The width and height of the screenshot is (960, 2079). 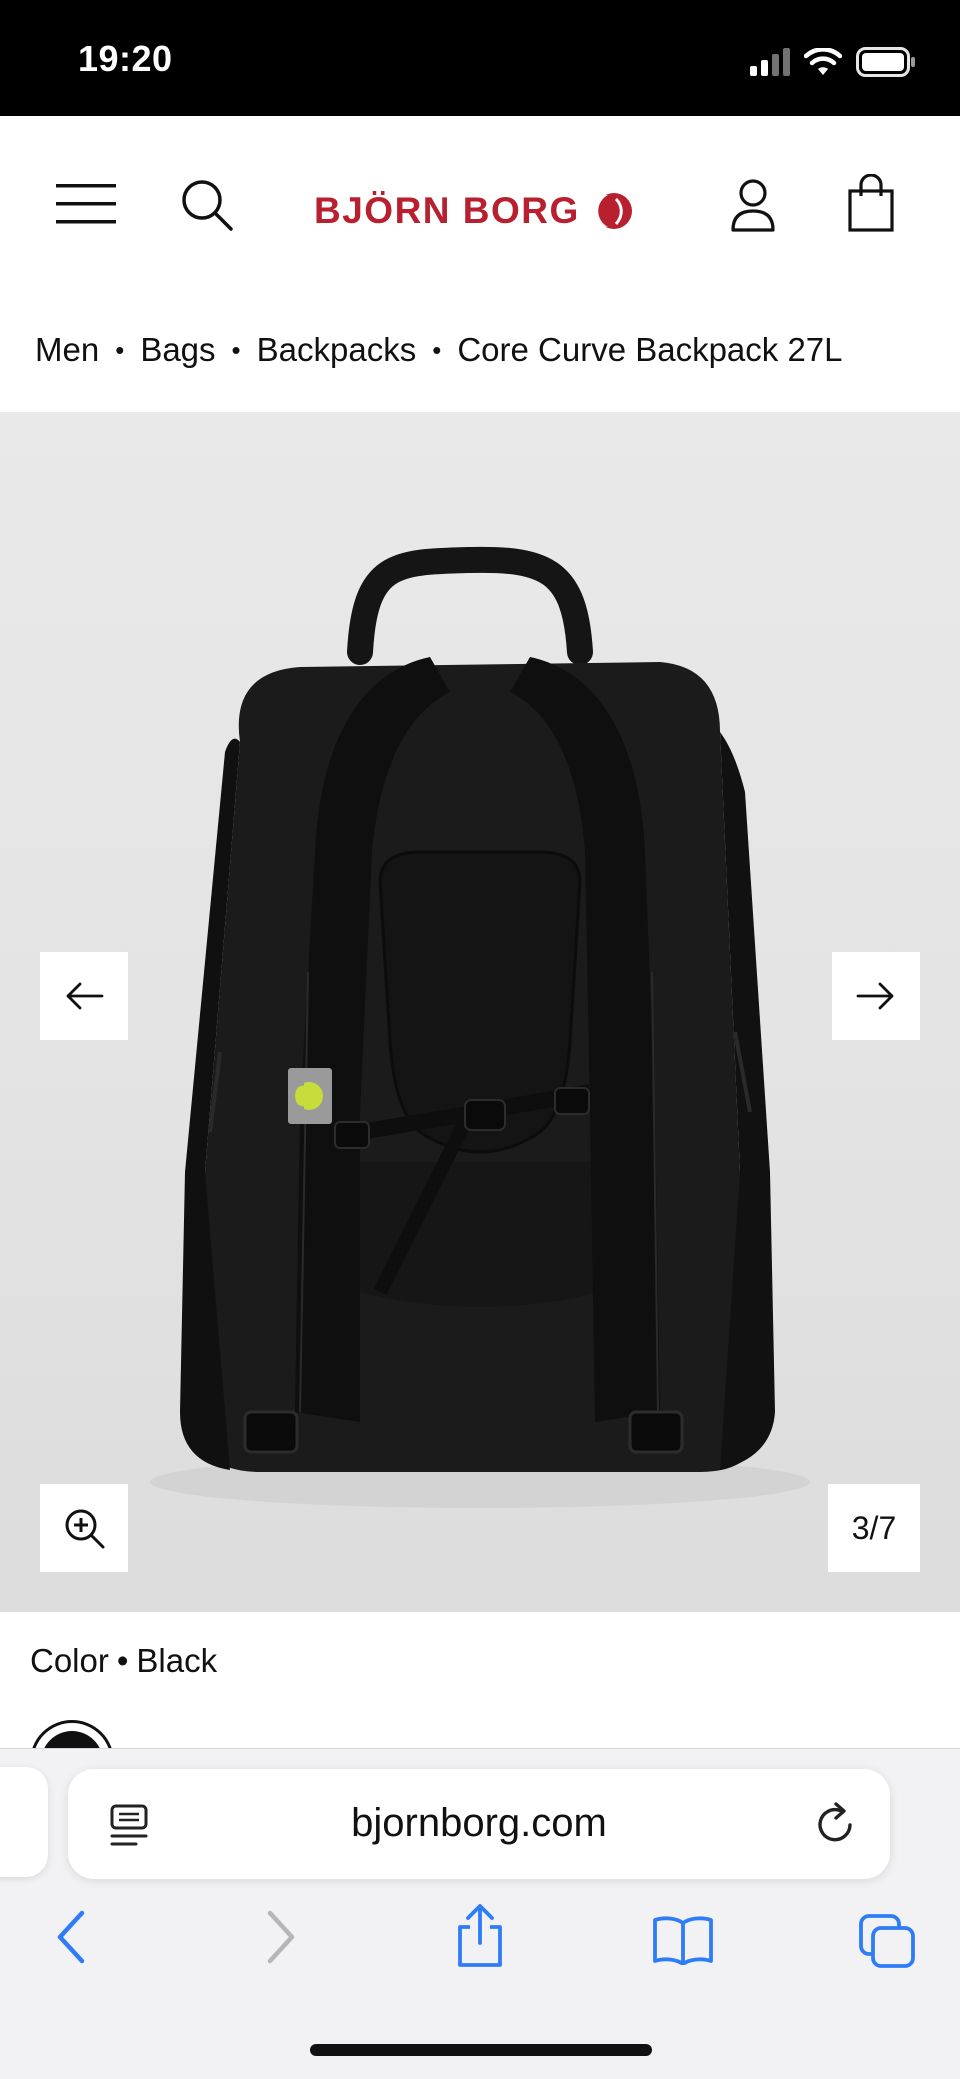 I want to click on breadcrumb-link-men: Men, so click(x=67, y=350).